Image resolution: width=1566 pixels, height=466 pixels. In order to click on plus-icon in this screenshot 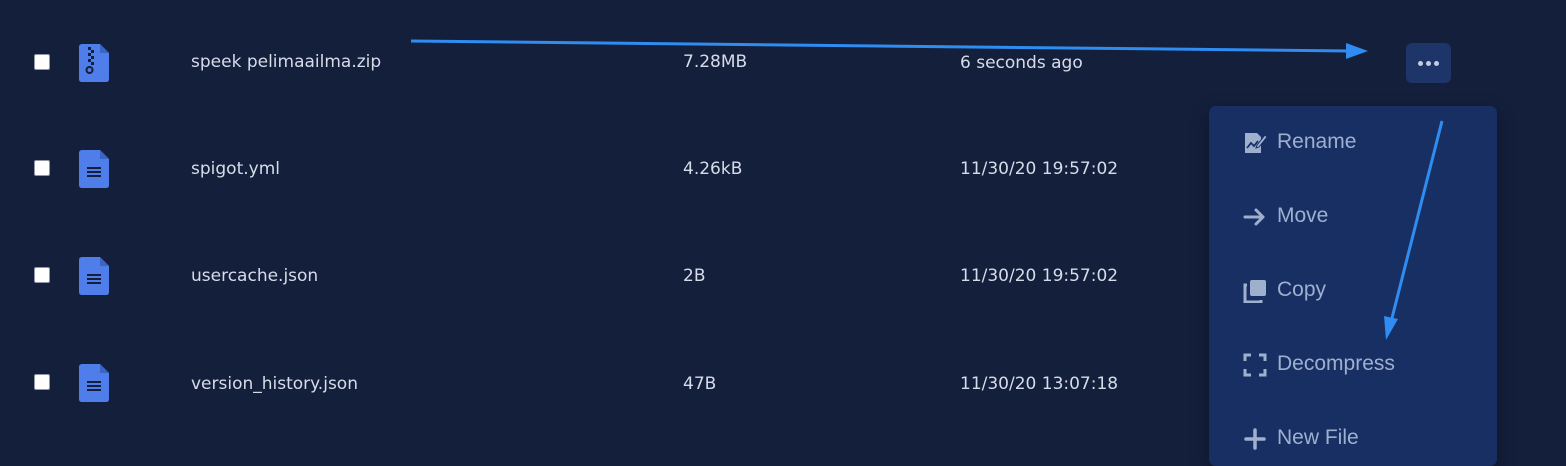, I will do `click(1255, 439)`.